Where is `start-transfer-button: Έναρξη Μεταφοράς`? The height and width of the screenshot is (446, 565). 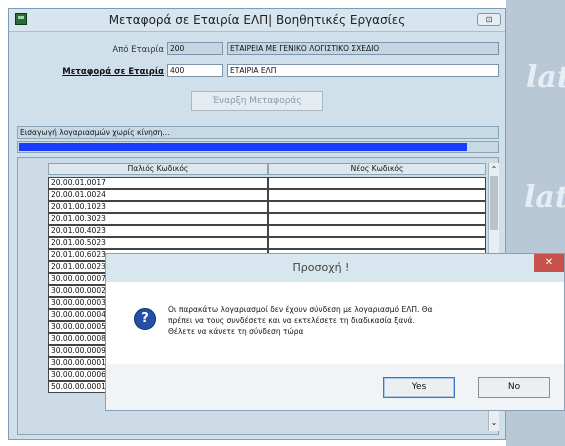 start-transfer-button: Έναρξη Μεταφοράς is located at coordinates (257, 101).